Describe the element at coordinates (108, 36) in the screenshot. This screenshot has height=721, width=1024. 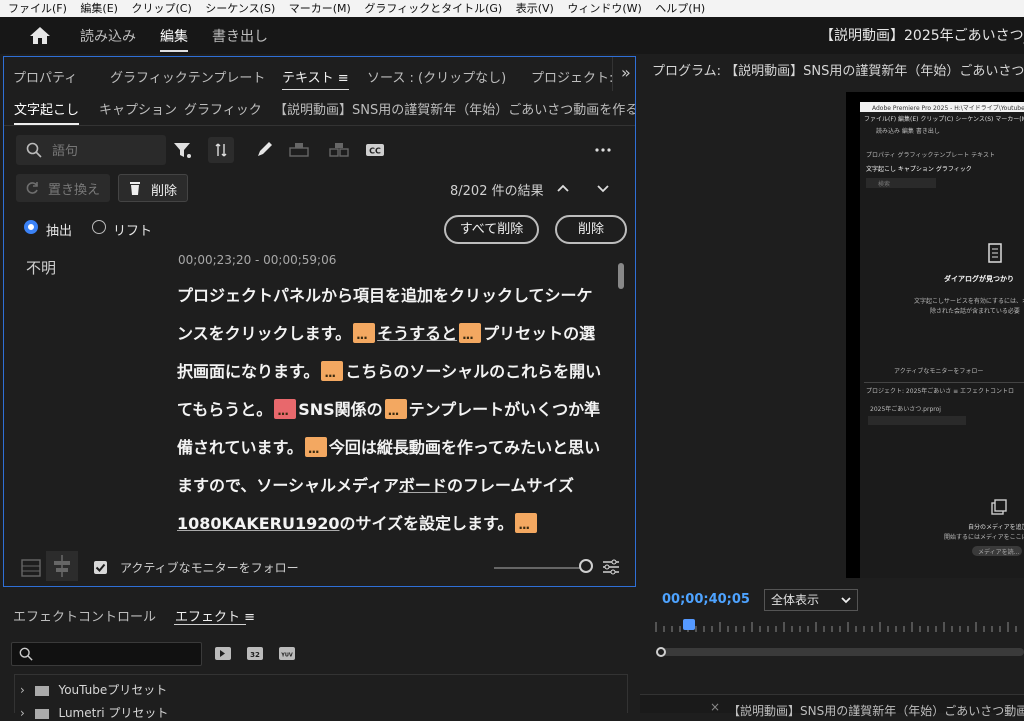
I see `tab-import: 読み込み` at that location.